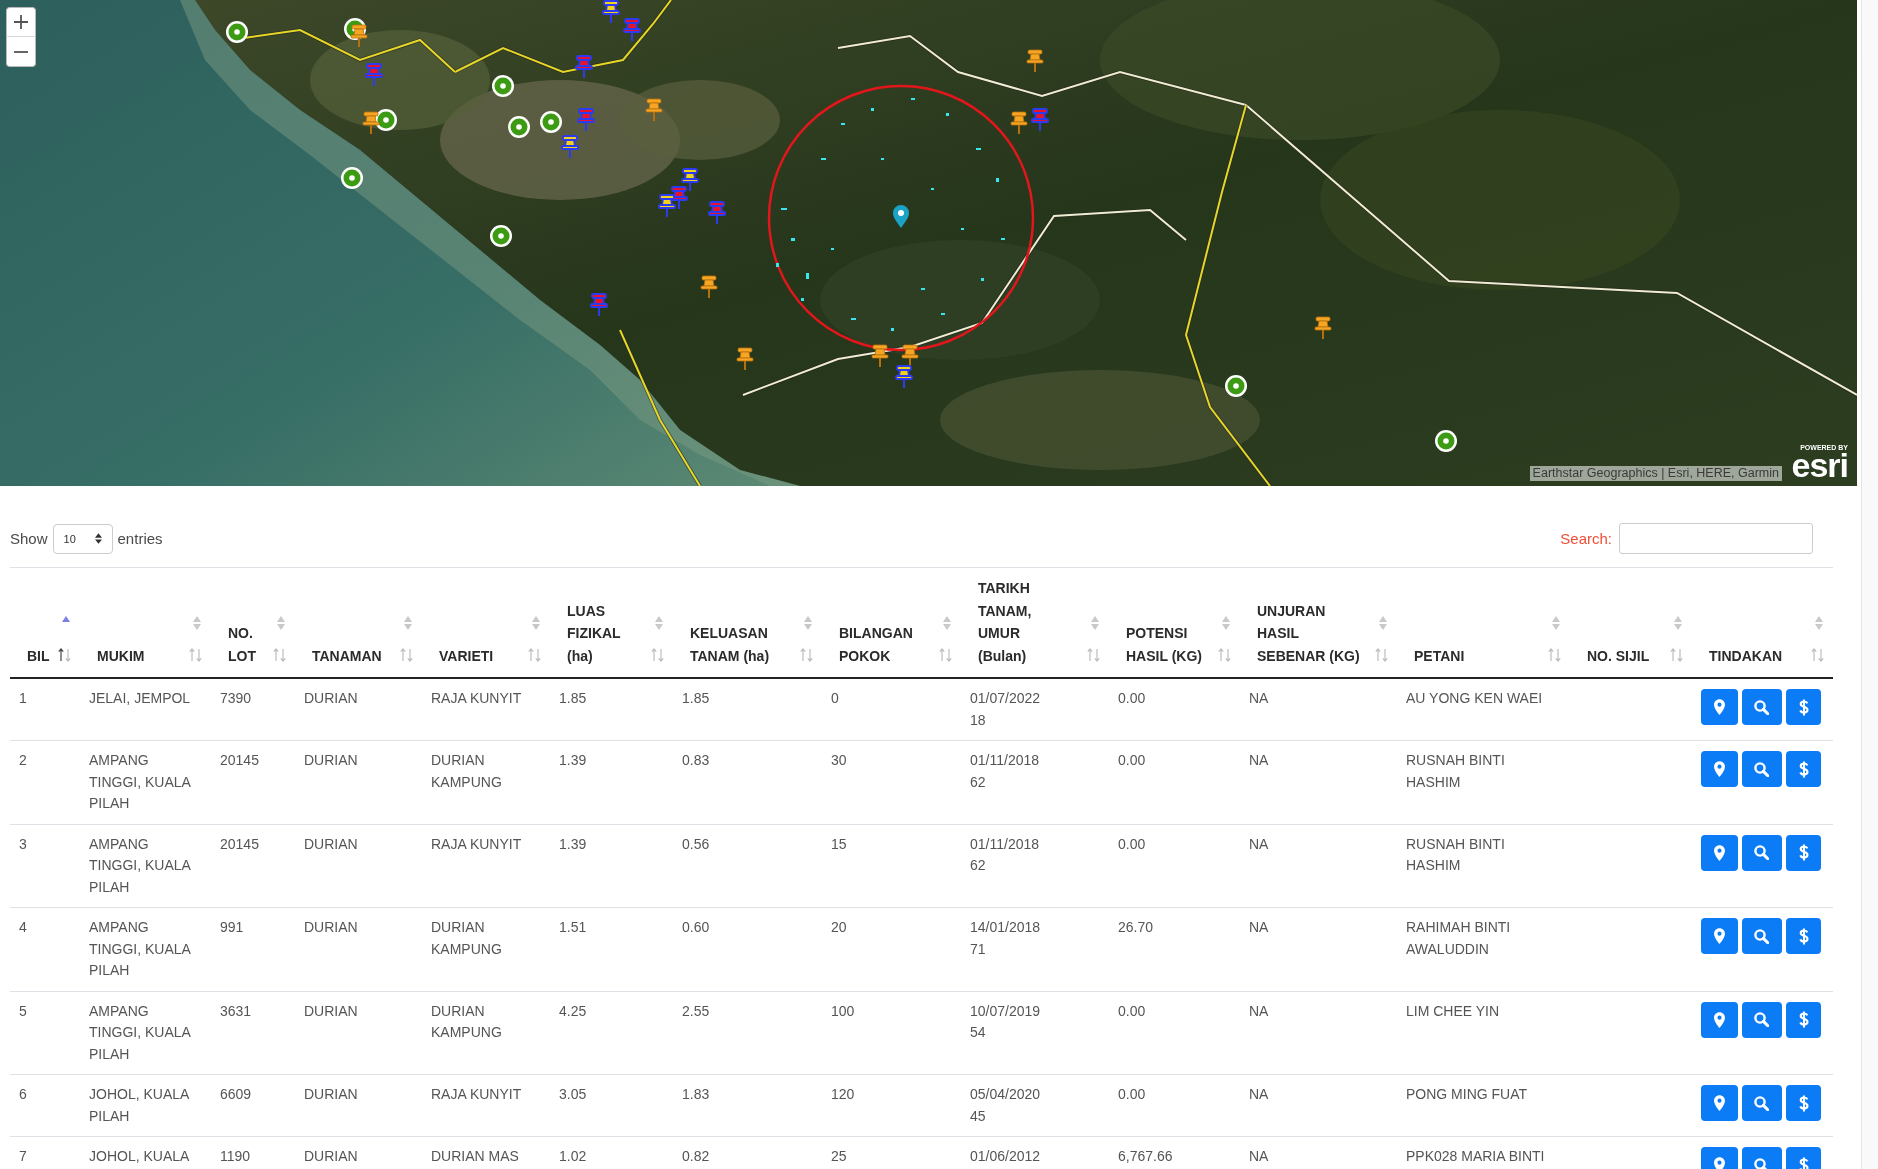  What do you see at coordinates (21, 52) in the screenshot?
I see `zoom-out-button` at bounding box center [21, 52].